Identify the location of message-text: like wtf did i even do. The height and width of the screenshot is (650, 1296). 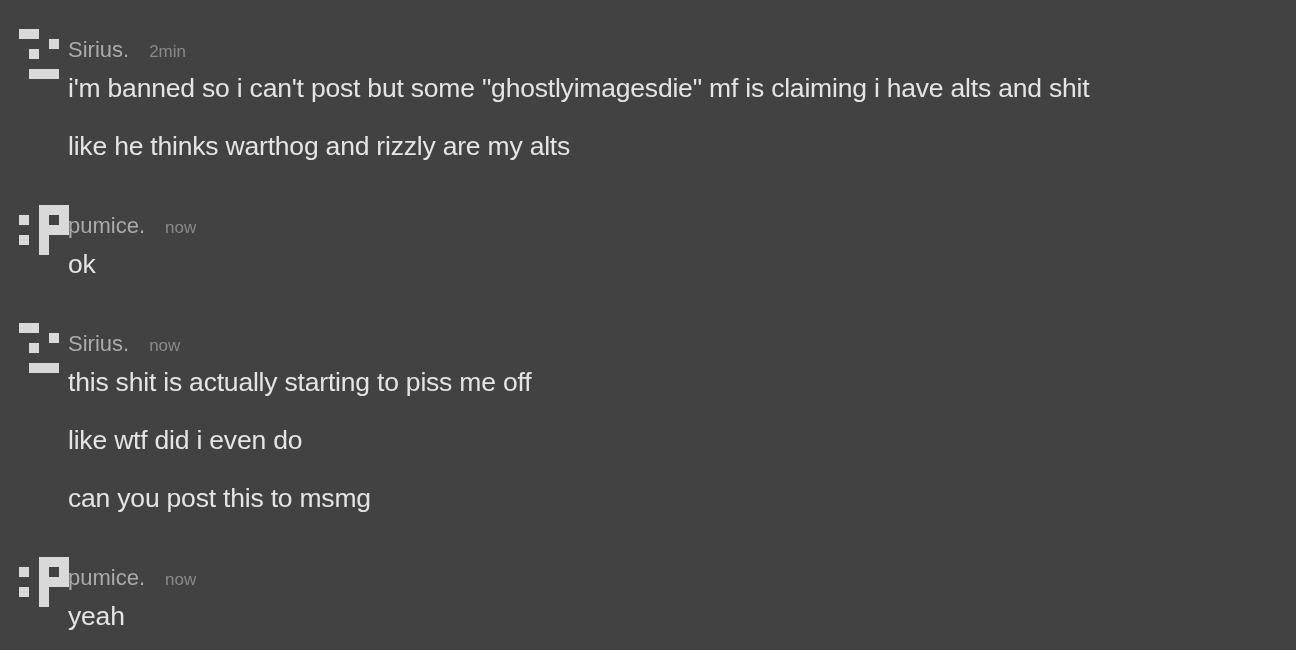
(185, 440).